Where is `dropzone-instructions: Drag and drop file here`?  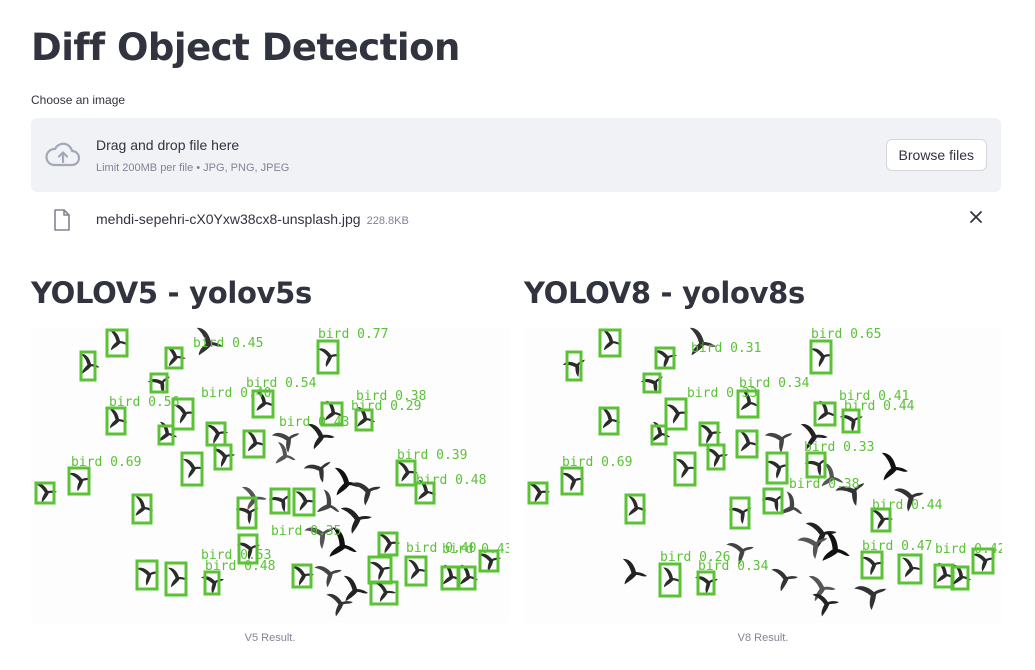
dropzone-instructions: Drag and drop file here is located at coordinates (168, 145).